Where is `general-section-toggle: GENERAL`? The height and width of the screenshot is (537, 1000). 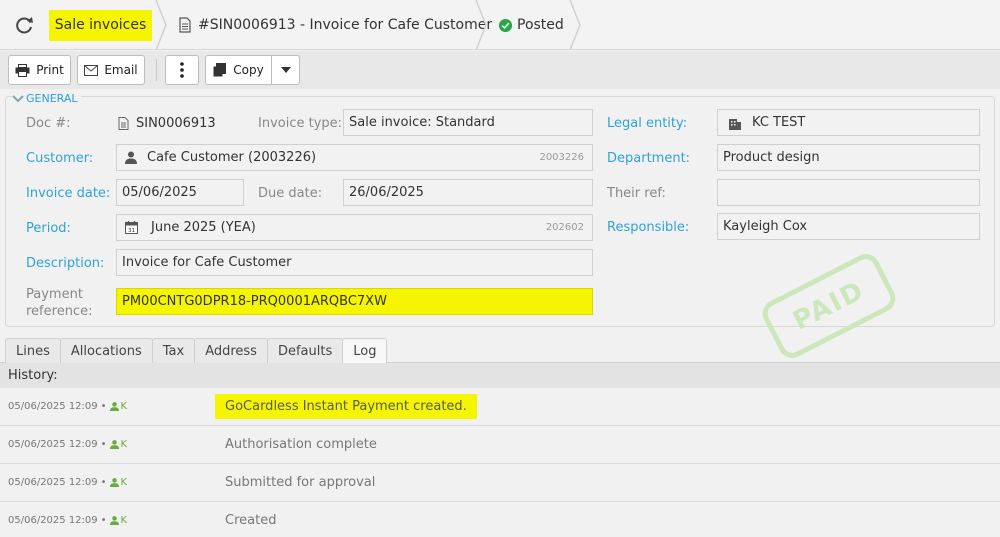 general-section-toggle: GENERAL is located at coordinates (46, 98).